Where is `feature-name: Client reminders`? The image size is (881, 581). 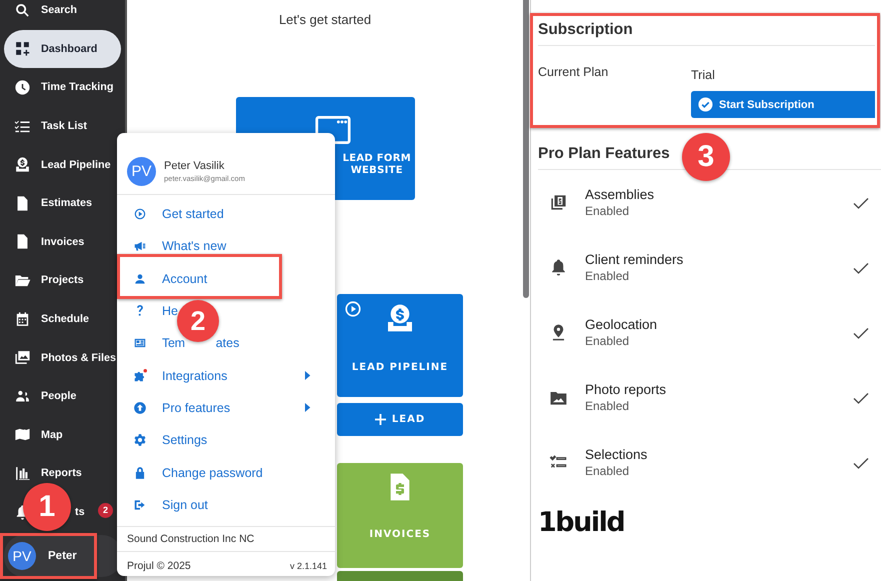
feature-name: Client reminders is located at coordinates (634, 259).